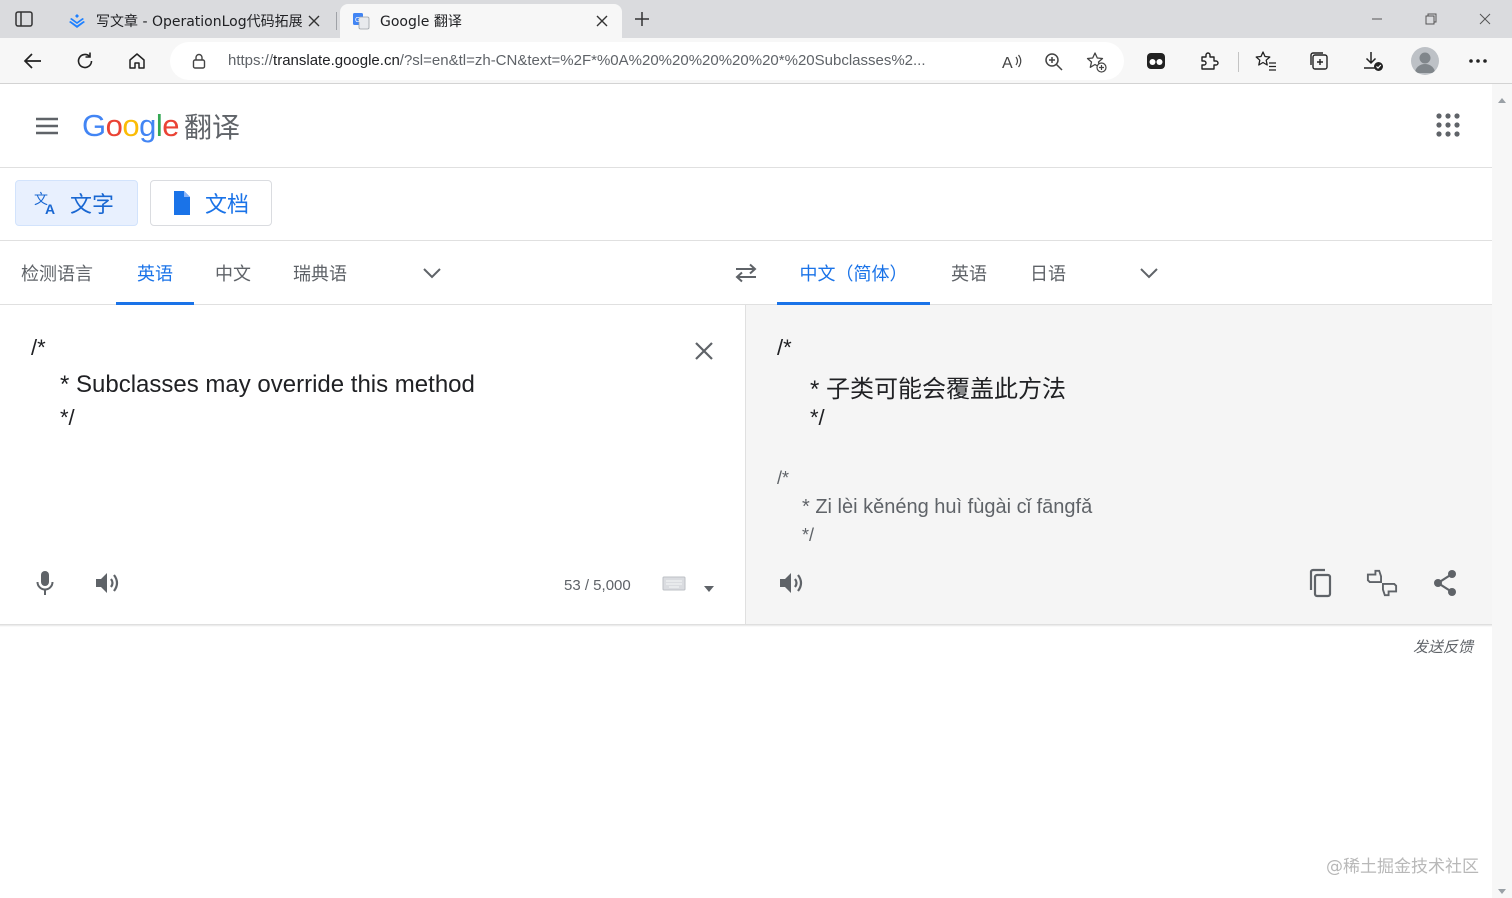 The height and width of the screenshot is (898, 1512). Describe the element at coordinates (251, 60) in the screenshot. I see `url-prefix: https://` at that location.